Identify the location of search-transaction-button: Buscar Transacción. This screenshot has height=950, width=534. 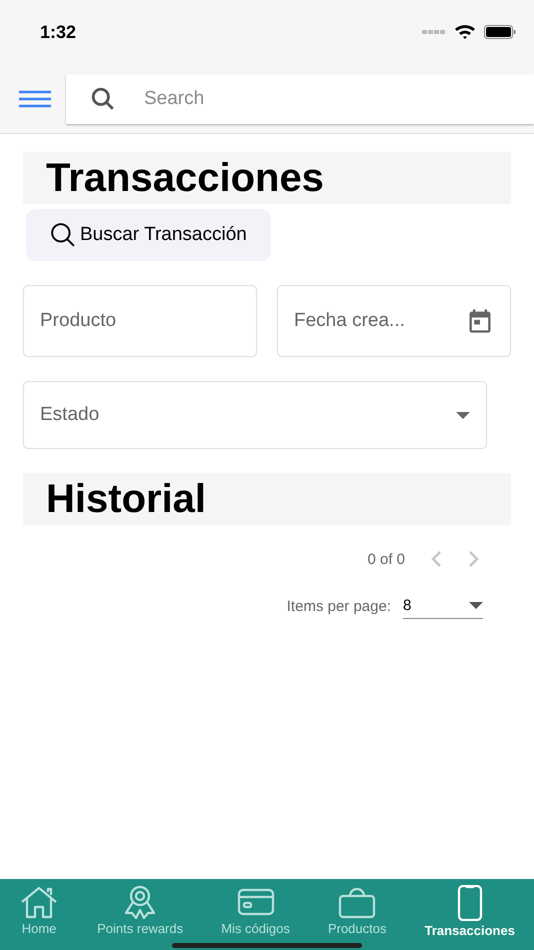
(148, 235).